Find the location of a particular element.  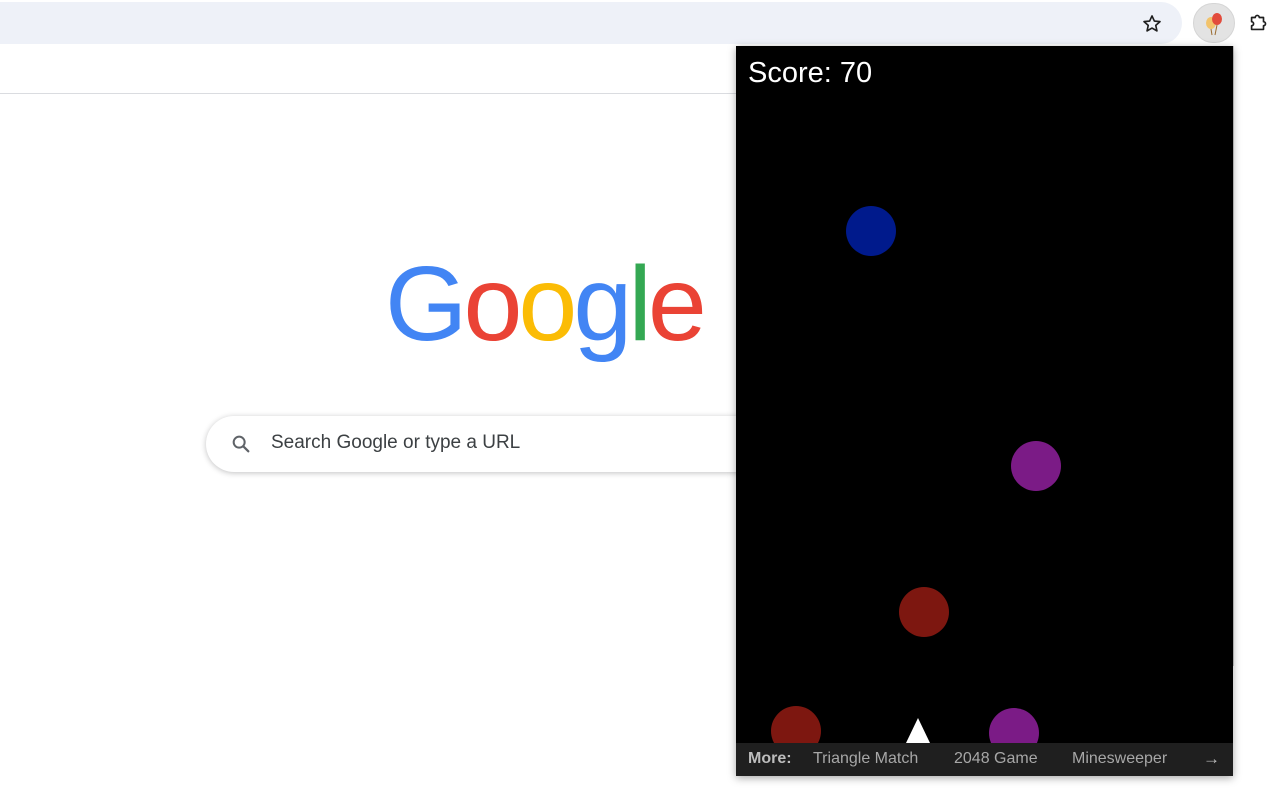

logo-letter-3: o is located at coordinates (545, 308).